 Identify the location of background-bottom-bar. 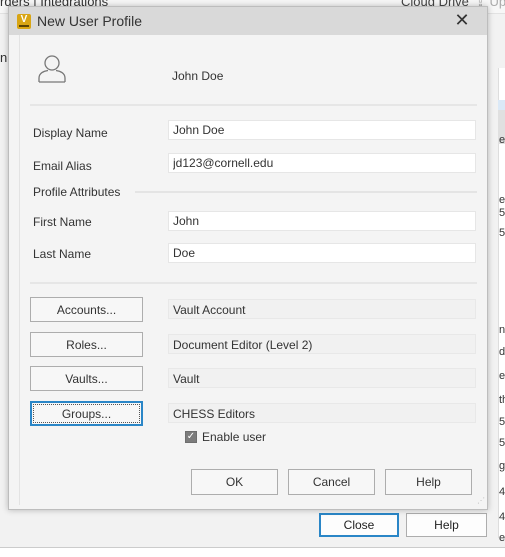
(252, 552).